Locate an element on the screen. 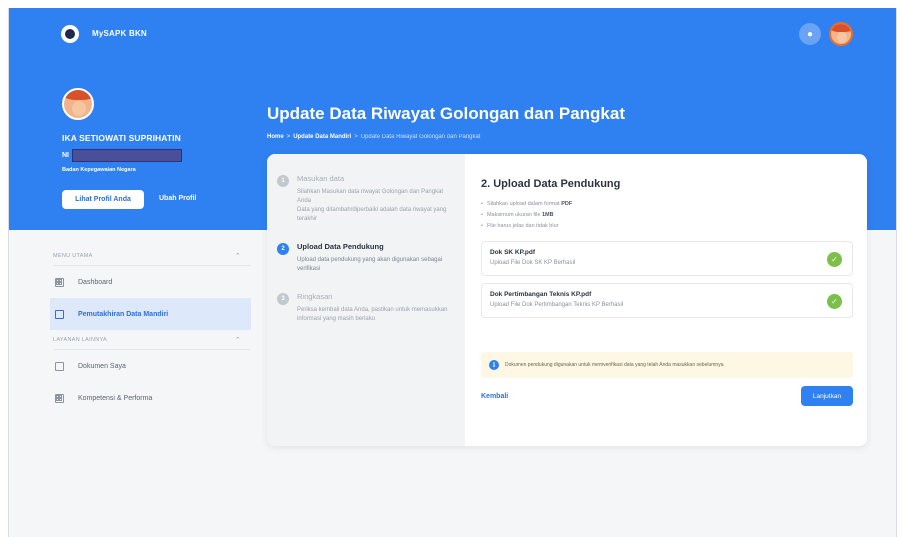 The height and width of the screenshot is (537, 905). step-number: 3 is located at coordinates (283, 299).